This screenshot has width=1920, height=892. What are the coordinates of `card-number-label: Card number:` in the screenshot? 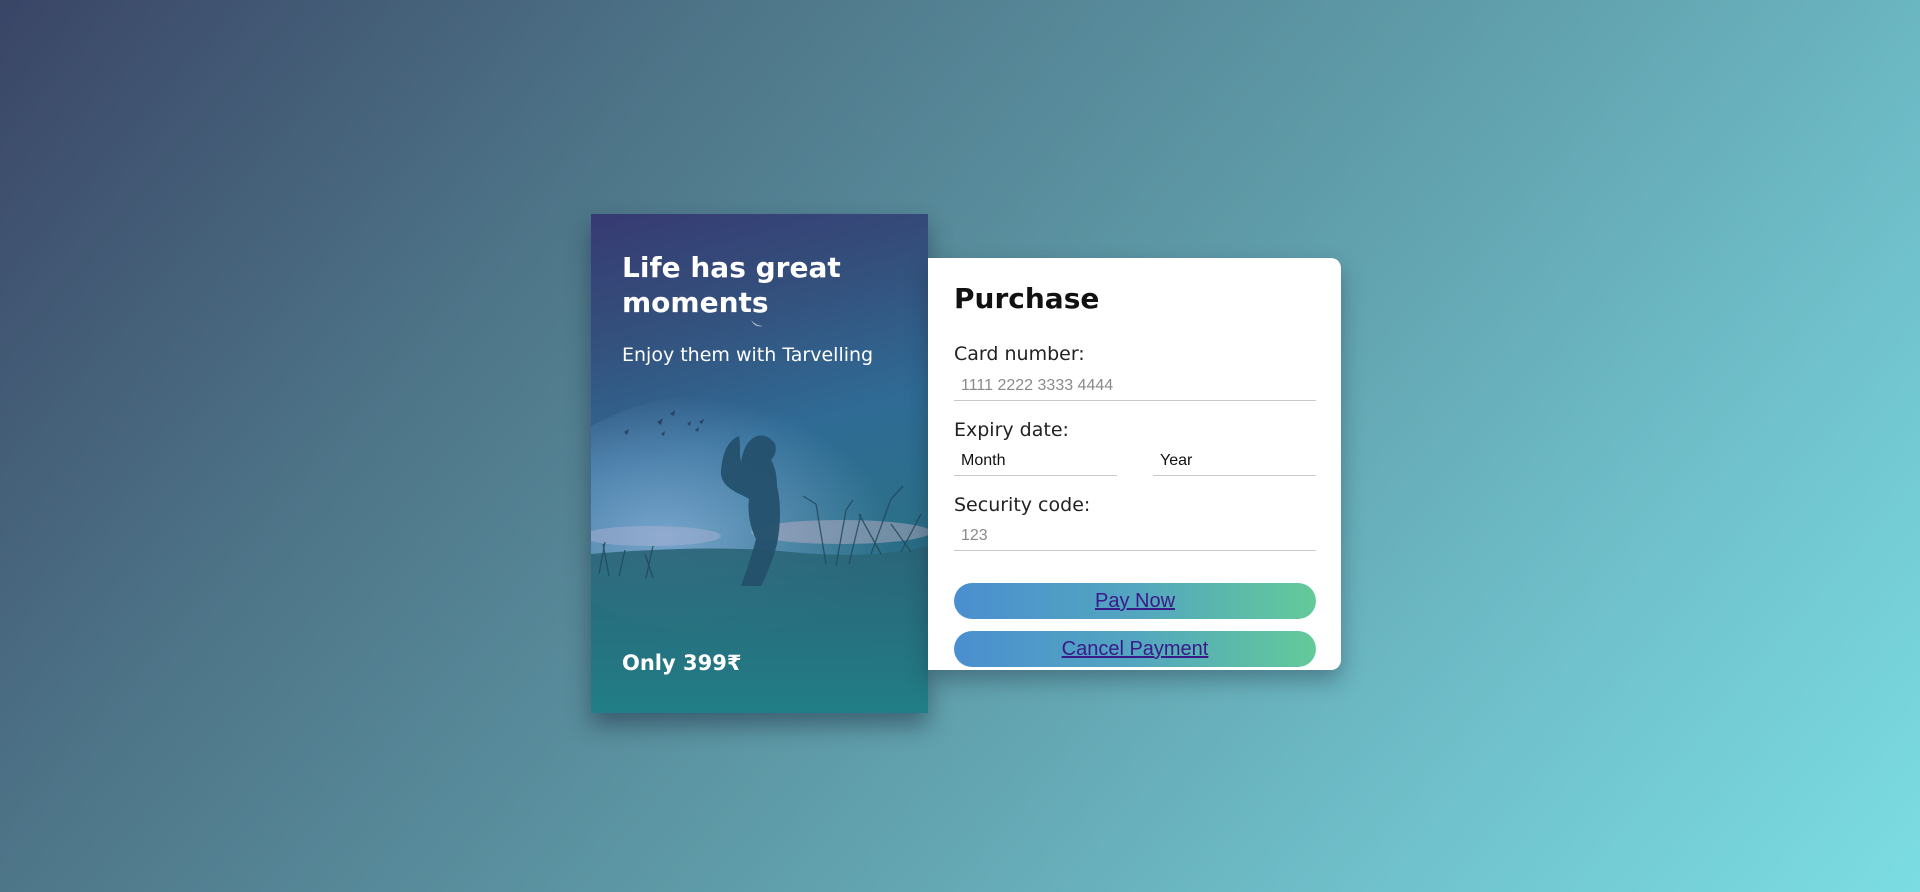 It's located at (1019, 354).